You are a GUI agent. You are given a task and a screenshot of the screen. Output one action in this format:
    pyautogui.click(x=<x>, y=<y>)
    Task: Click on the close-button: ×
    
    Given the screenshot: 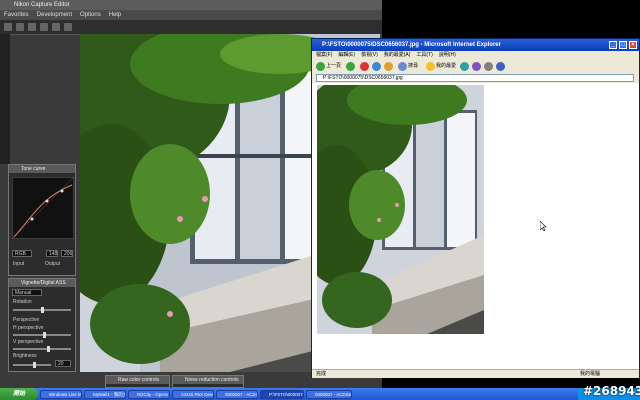 What is the action you would take?
    pyautogui.click(x=633, y=45)
    